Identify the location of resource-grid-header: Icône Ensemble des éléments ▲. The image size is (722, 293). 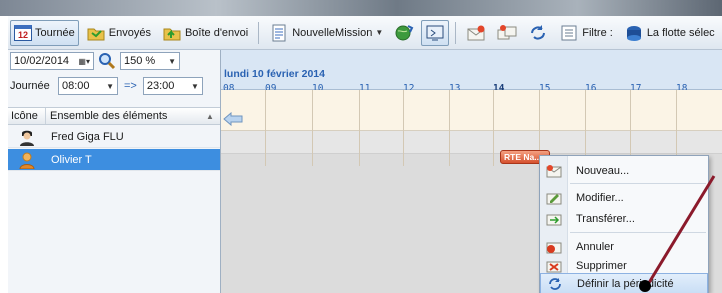
(114, 116).